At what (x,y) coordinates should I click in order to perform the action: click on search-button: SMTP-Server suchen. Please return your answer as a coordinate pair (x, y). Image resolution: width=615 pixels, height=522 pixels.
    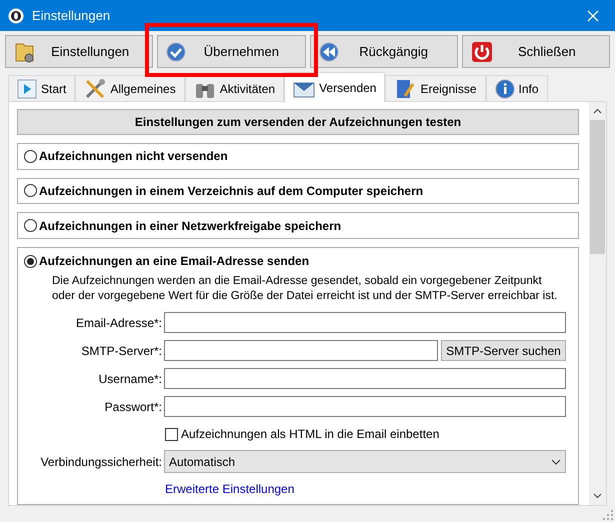
    Looking at the image, I should click on (503, 351).